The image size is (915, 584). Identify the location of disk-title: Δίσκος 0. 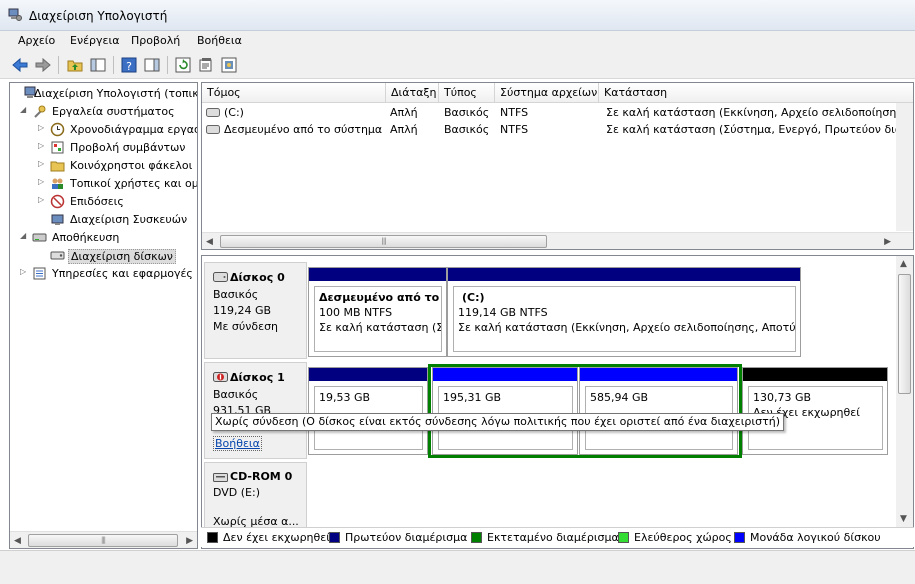
(257, 277).